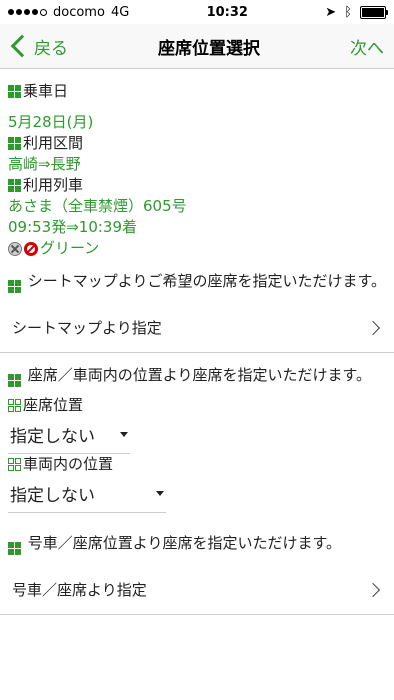 Image resolution: width=394 pixels, height=700 pixels. I want to click on car-position-label: 車両内の位置, so click(68, 464).